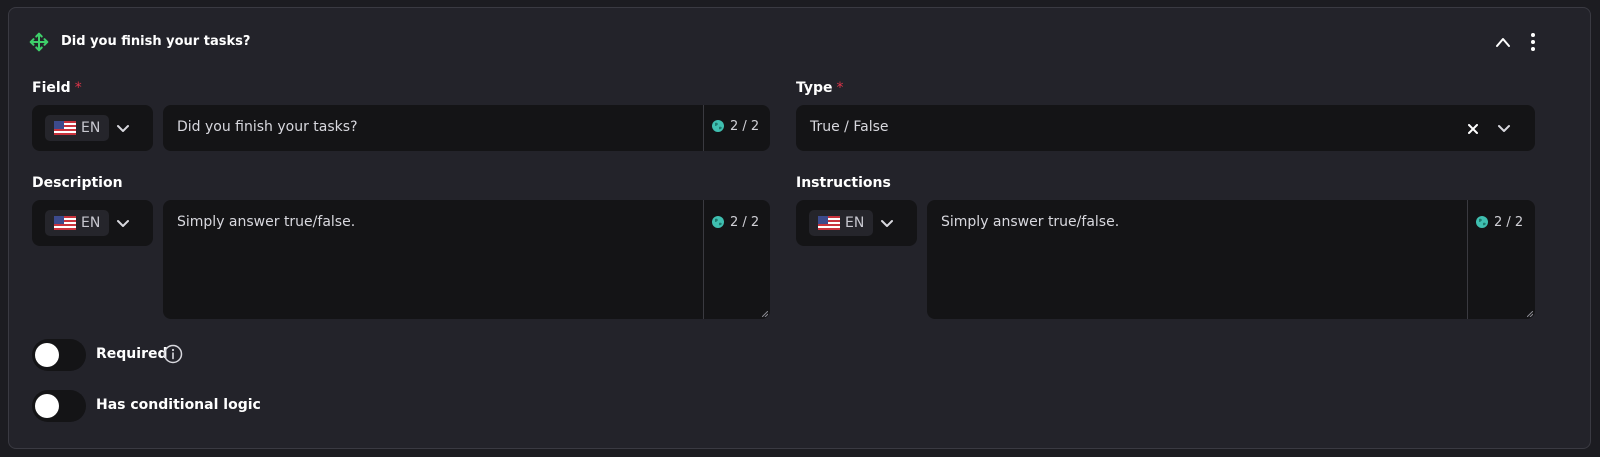 Image resolution: width=1600 pixels, height=457 pixels. I want to click on instructions-language-select: EN, so click(856, 223).